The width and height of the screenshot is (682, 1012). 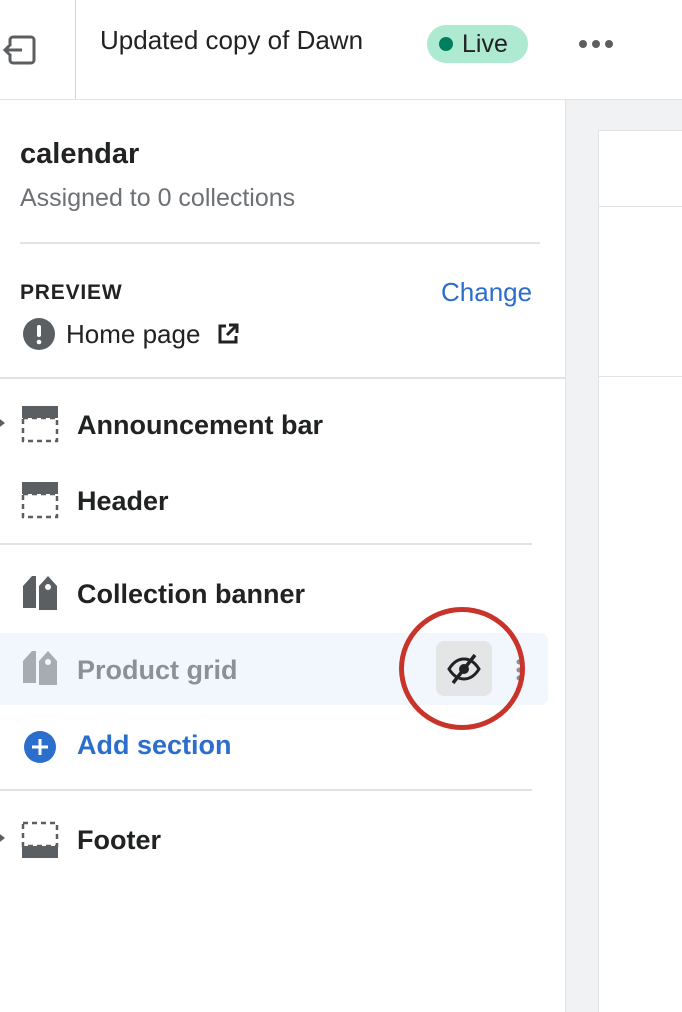 I want to click on live-status-badge: Live, so click(x=477, y=44).